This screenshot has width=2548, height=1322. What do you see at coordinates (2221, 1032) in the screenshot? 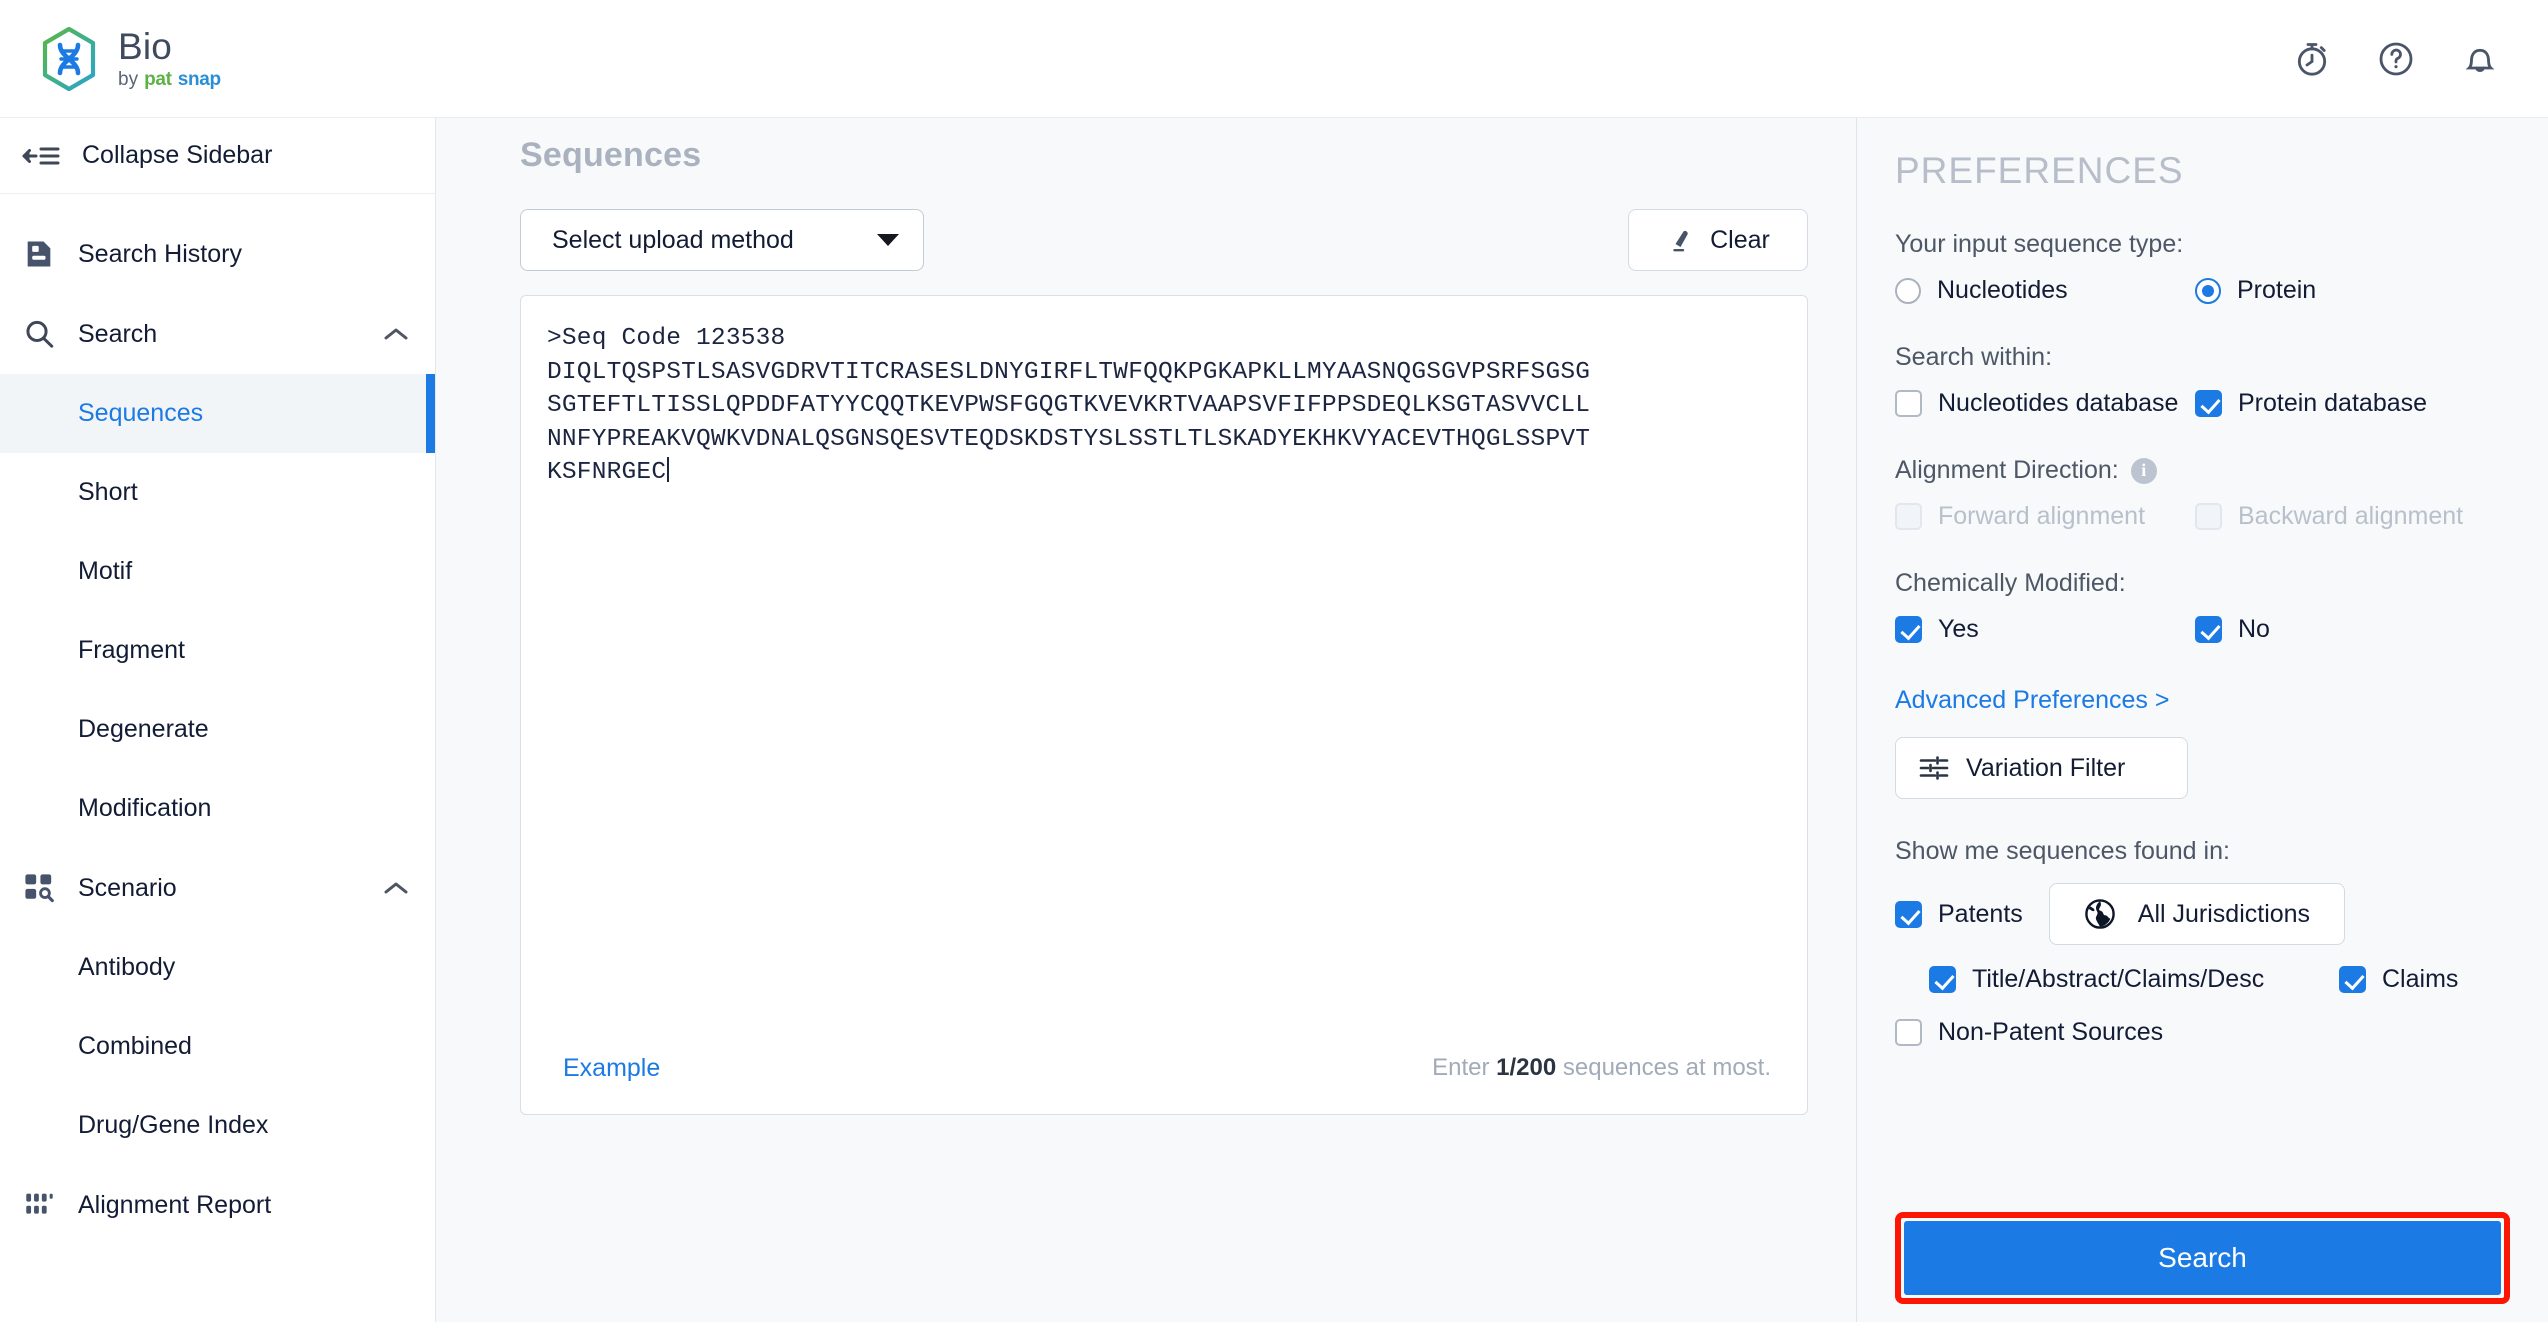
I see `checkbox-non-patent-sources: Non-Patent Sources` at bounding box center [2221, 1032].